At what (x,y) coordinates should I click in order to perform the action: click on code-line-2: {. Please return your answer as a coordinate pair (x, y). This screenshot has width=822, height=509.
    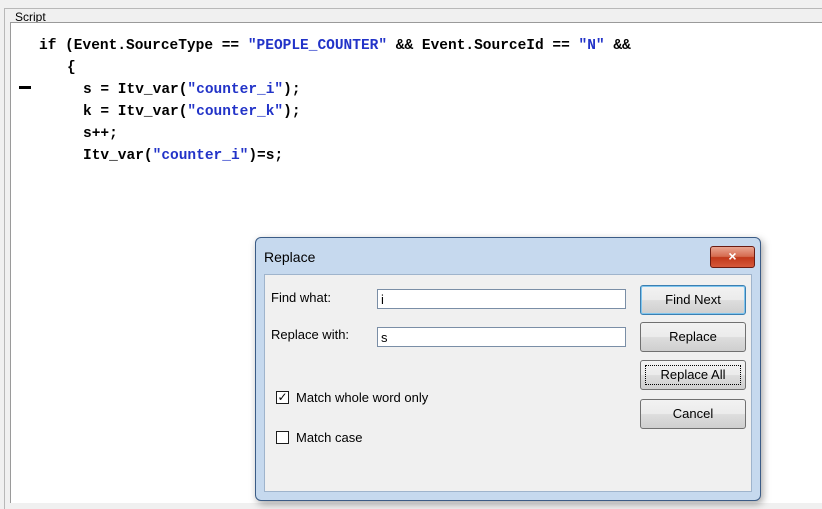
    Looking at the image, I should click on (71, 68).